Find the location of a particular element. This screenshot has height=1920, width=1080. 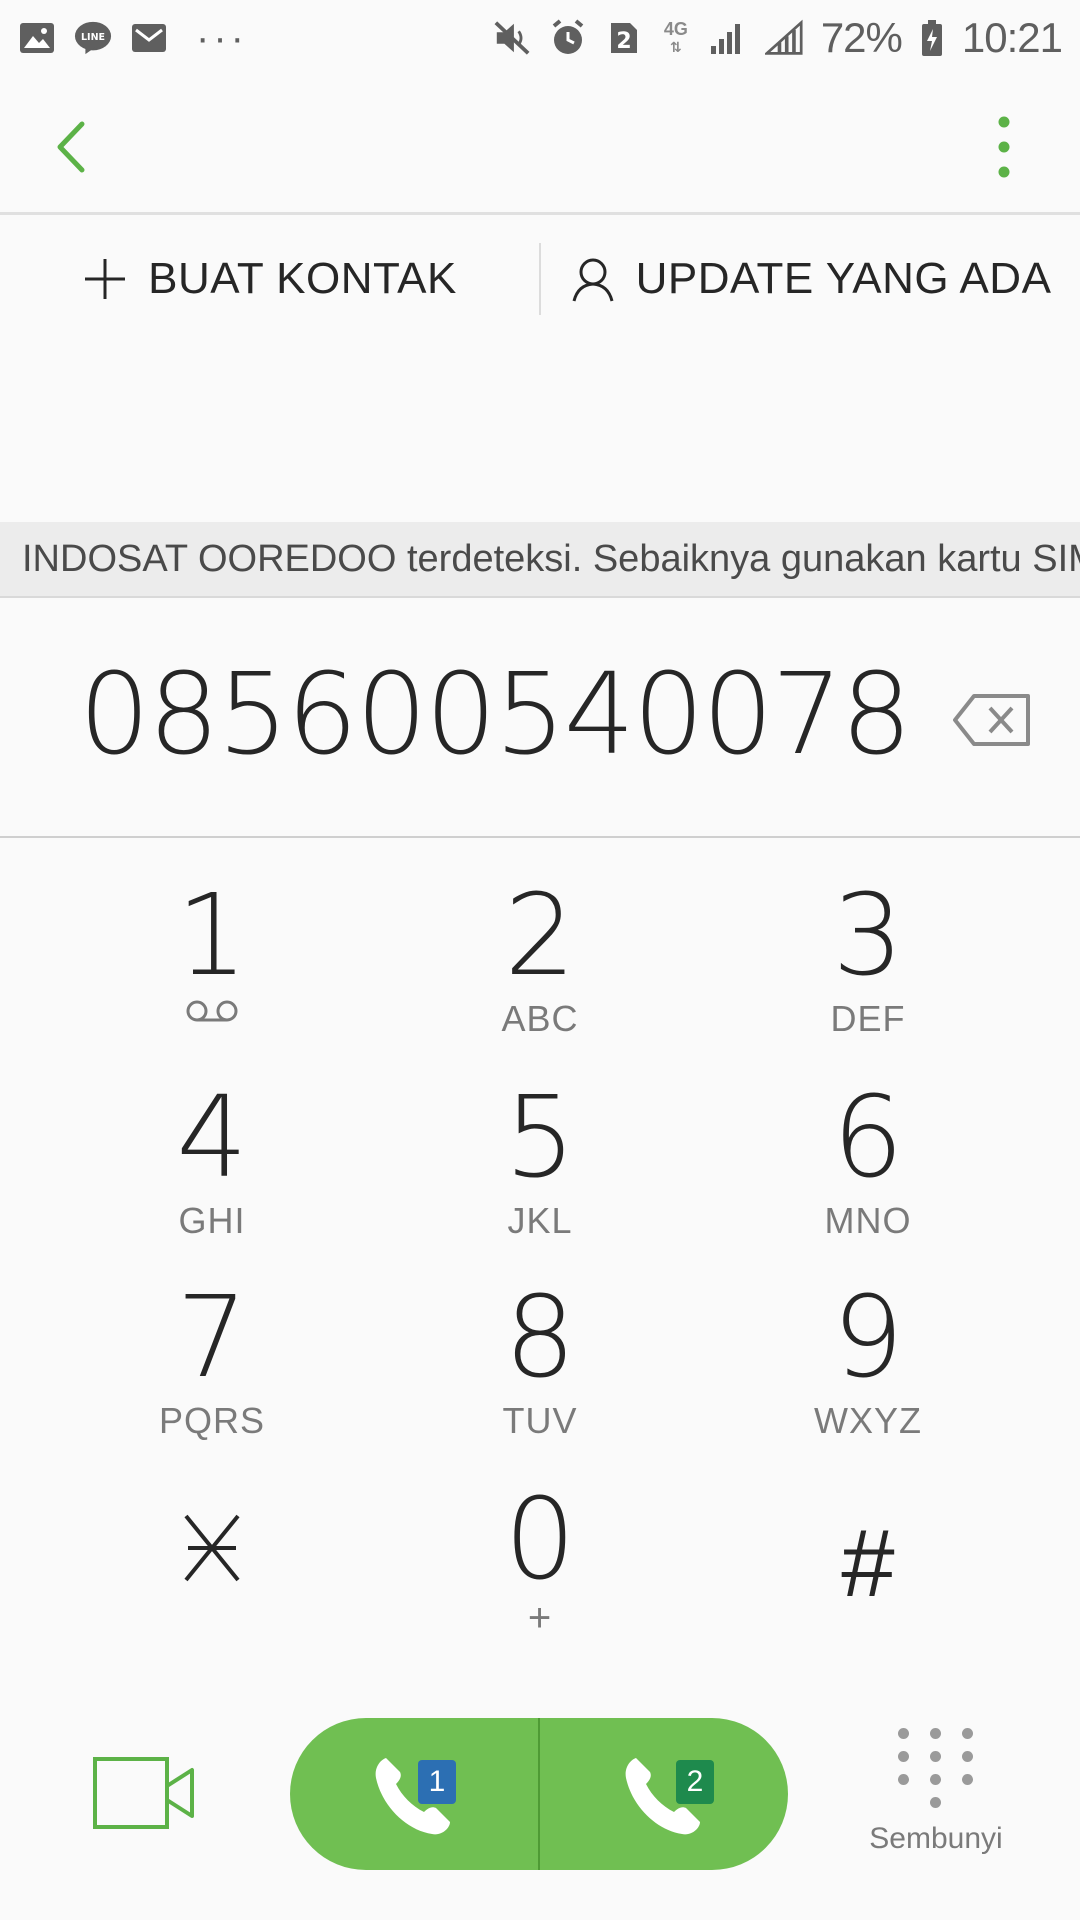

asterisk-icon is located at coordinates (212, 1548).